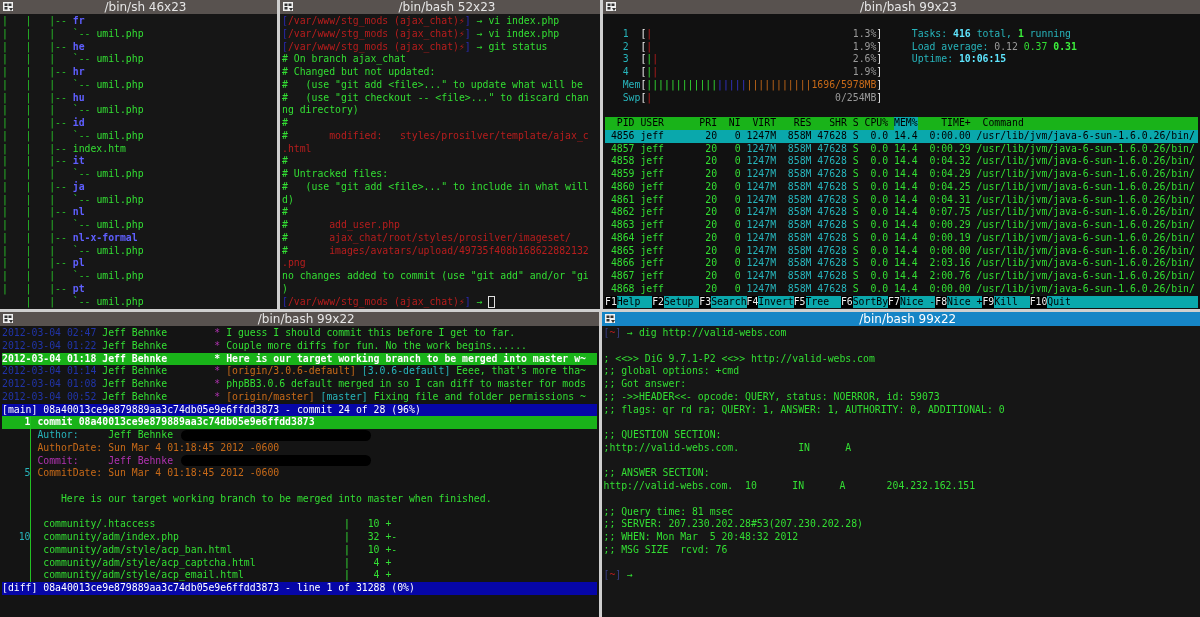 This screenshot has height=617, width=1200. Describe the element at coordinates (631, 98) in the screenshot. I see `terminal-text: Swp` at that location.